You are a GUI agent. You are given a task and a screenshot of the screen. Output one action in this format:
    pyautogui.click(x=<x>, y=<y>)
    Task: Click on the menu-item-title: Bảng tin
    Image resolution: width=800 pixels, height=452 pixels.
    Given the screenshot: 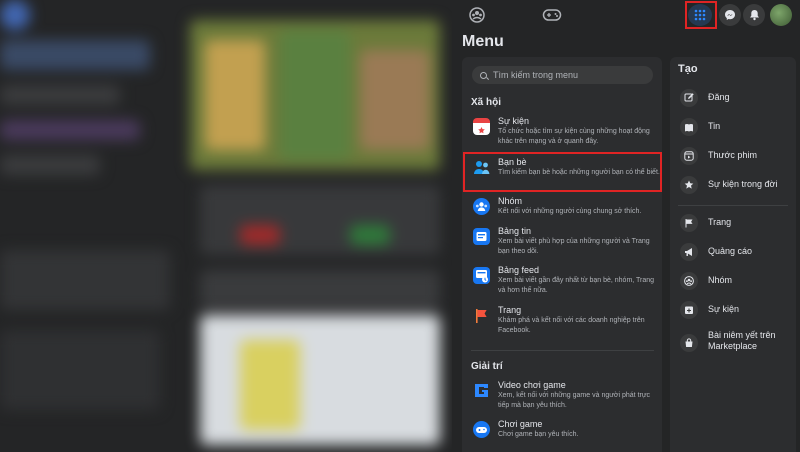 What is the action you would take?
    pyautogui.click(x=515, y=231)
    